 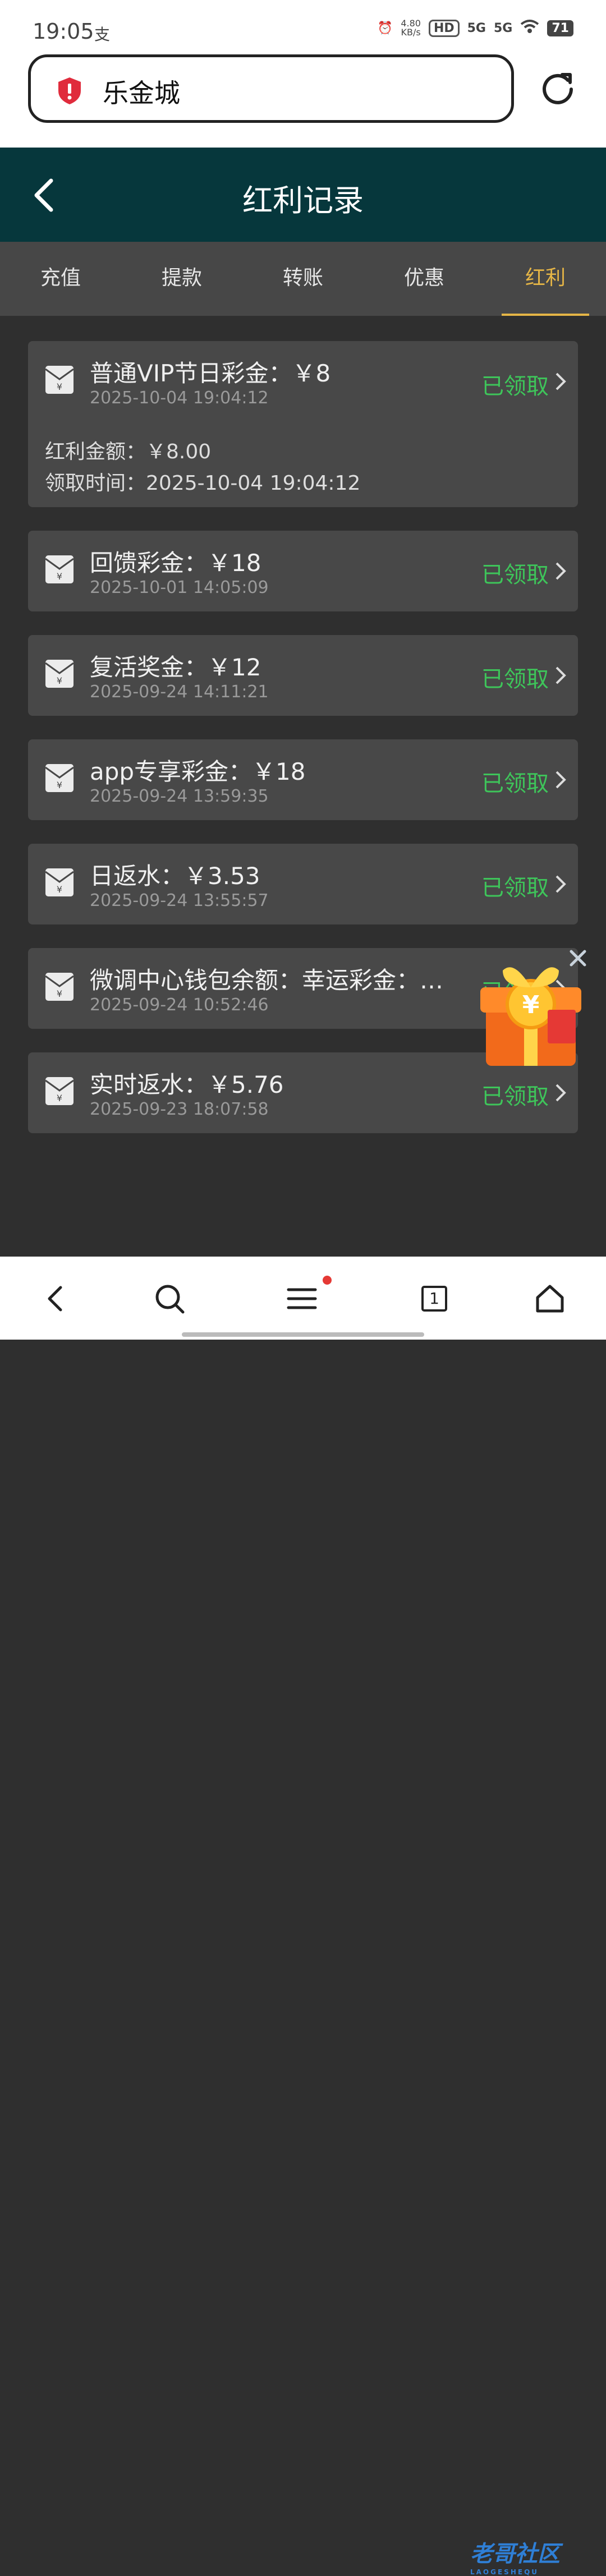 I want to click on notification-dot, so click(x=327, y=1280).